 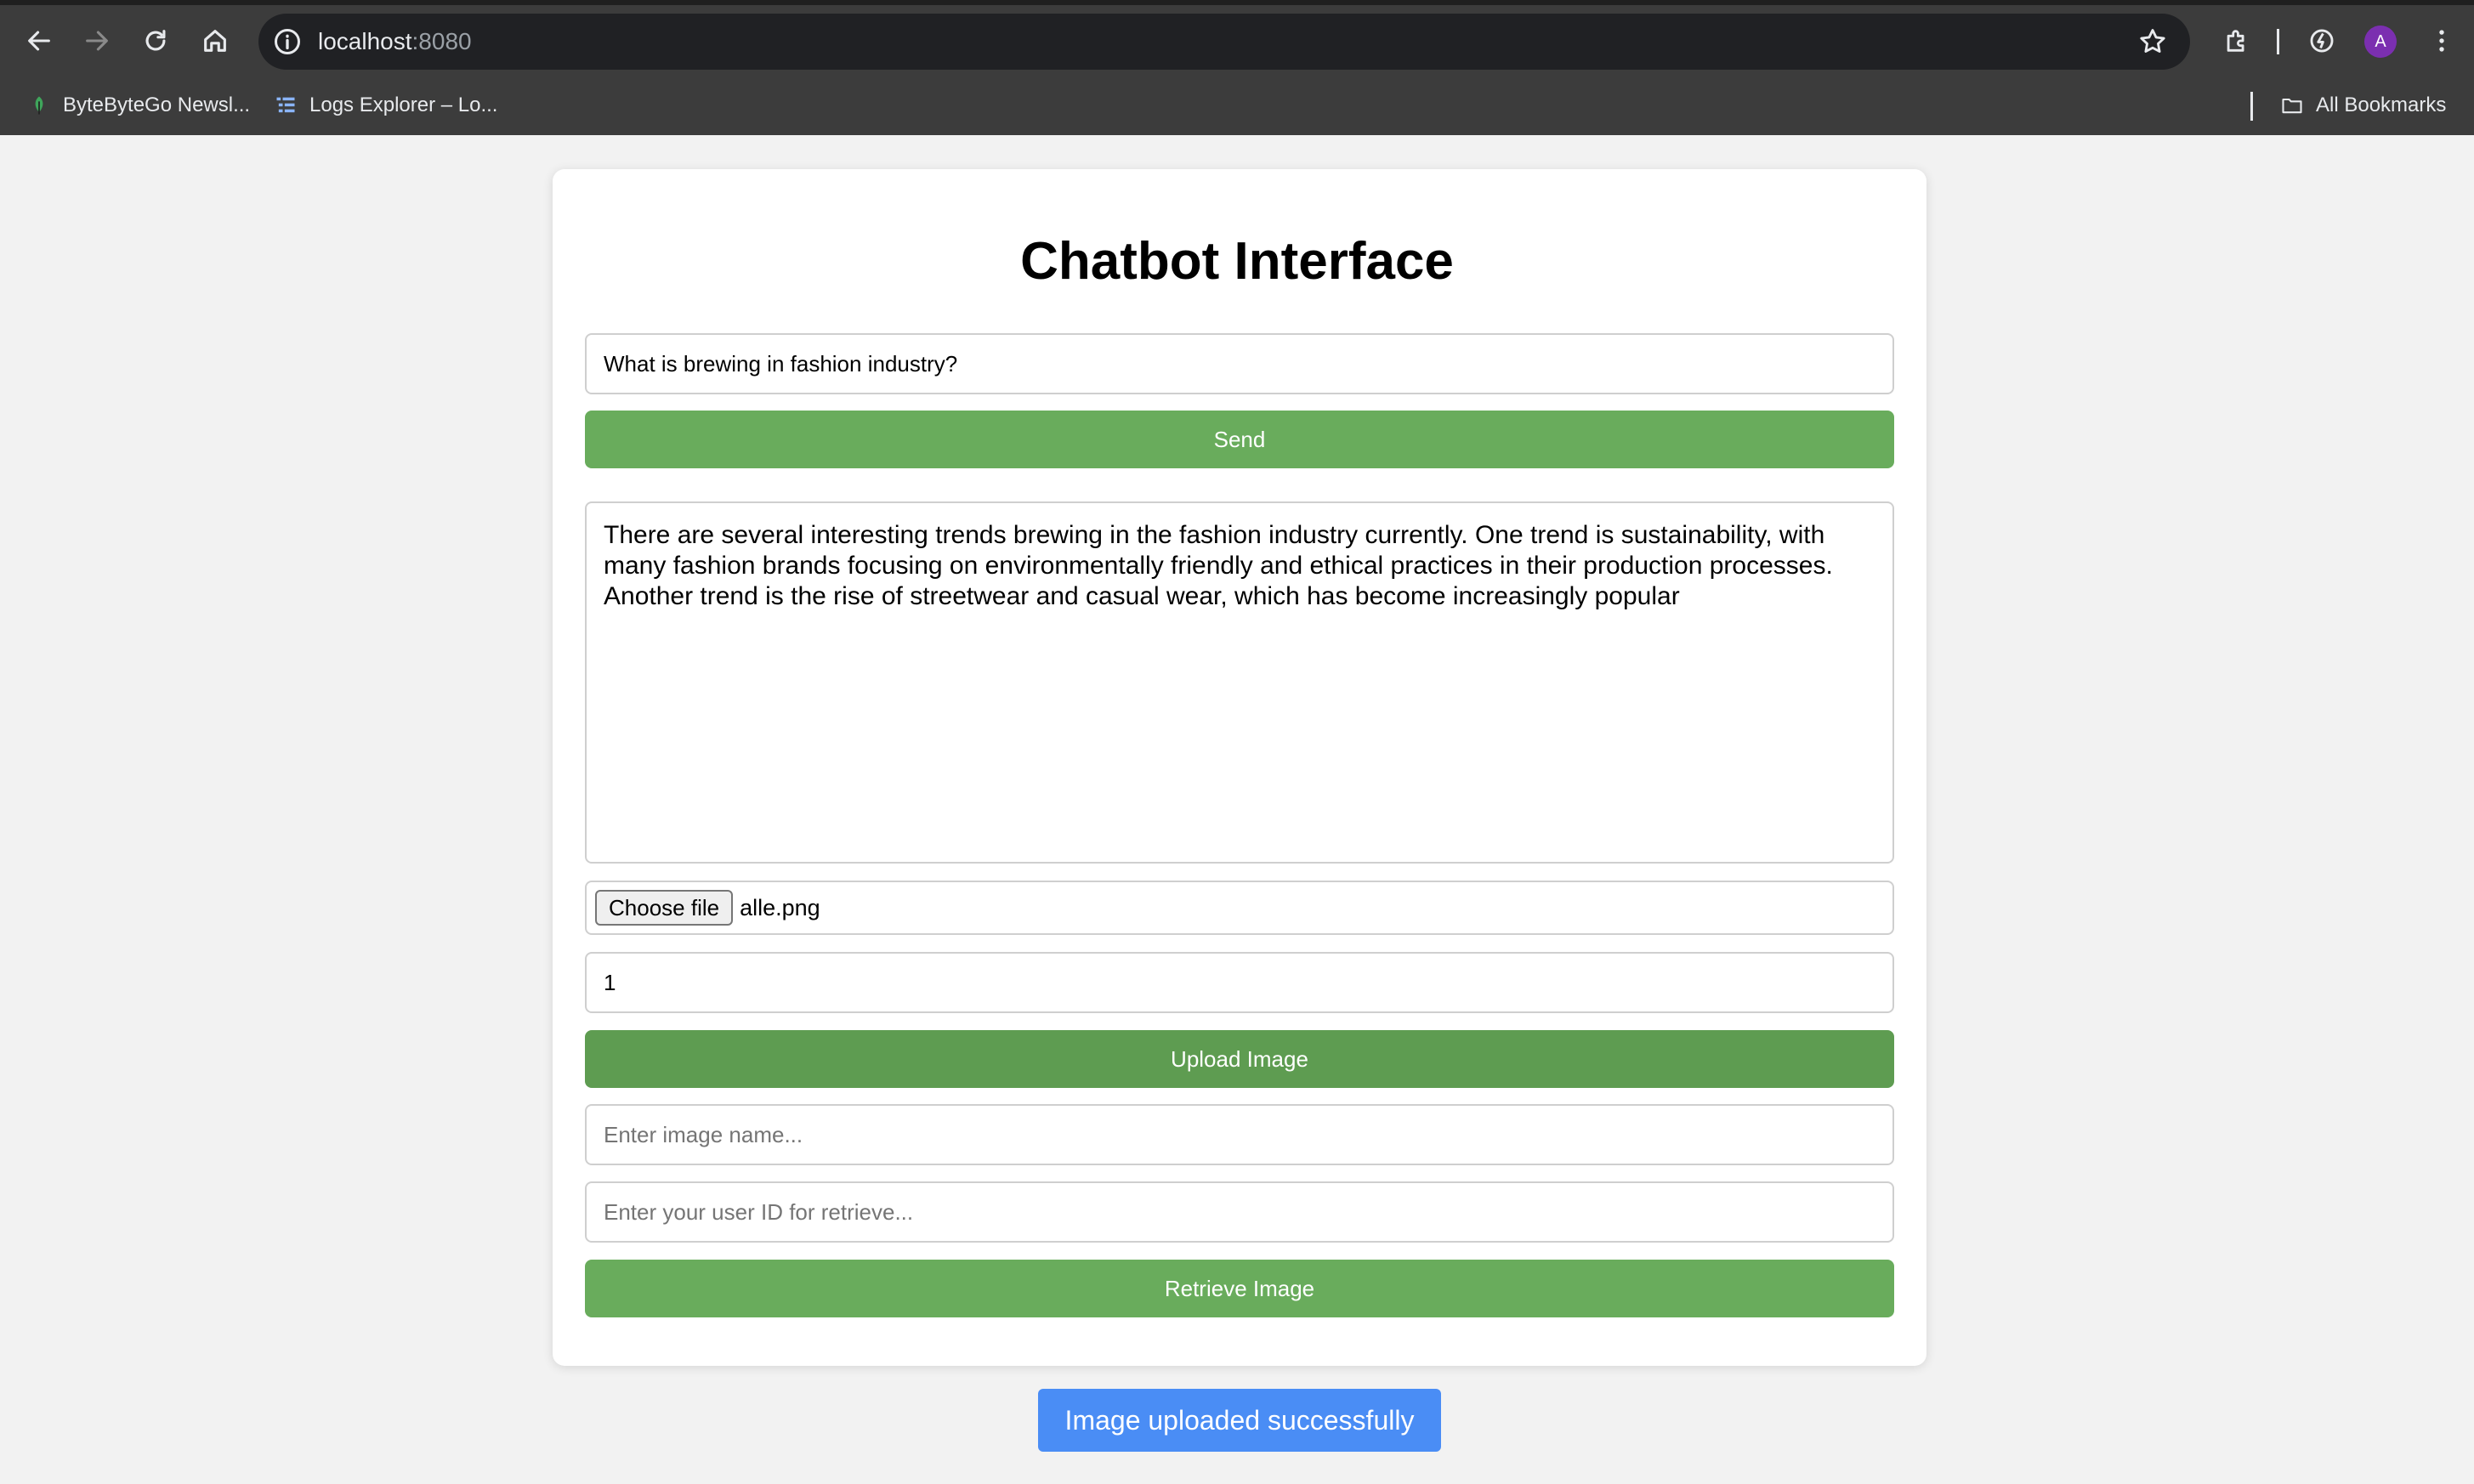 I want to click on reload-button, so click(x=155, y=40).